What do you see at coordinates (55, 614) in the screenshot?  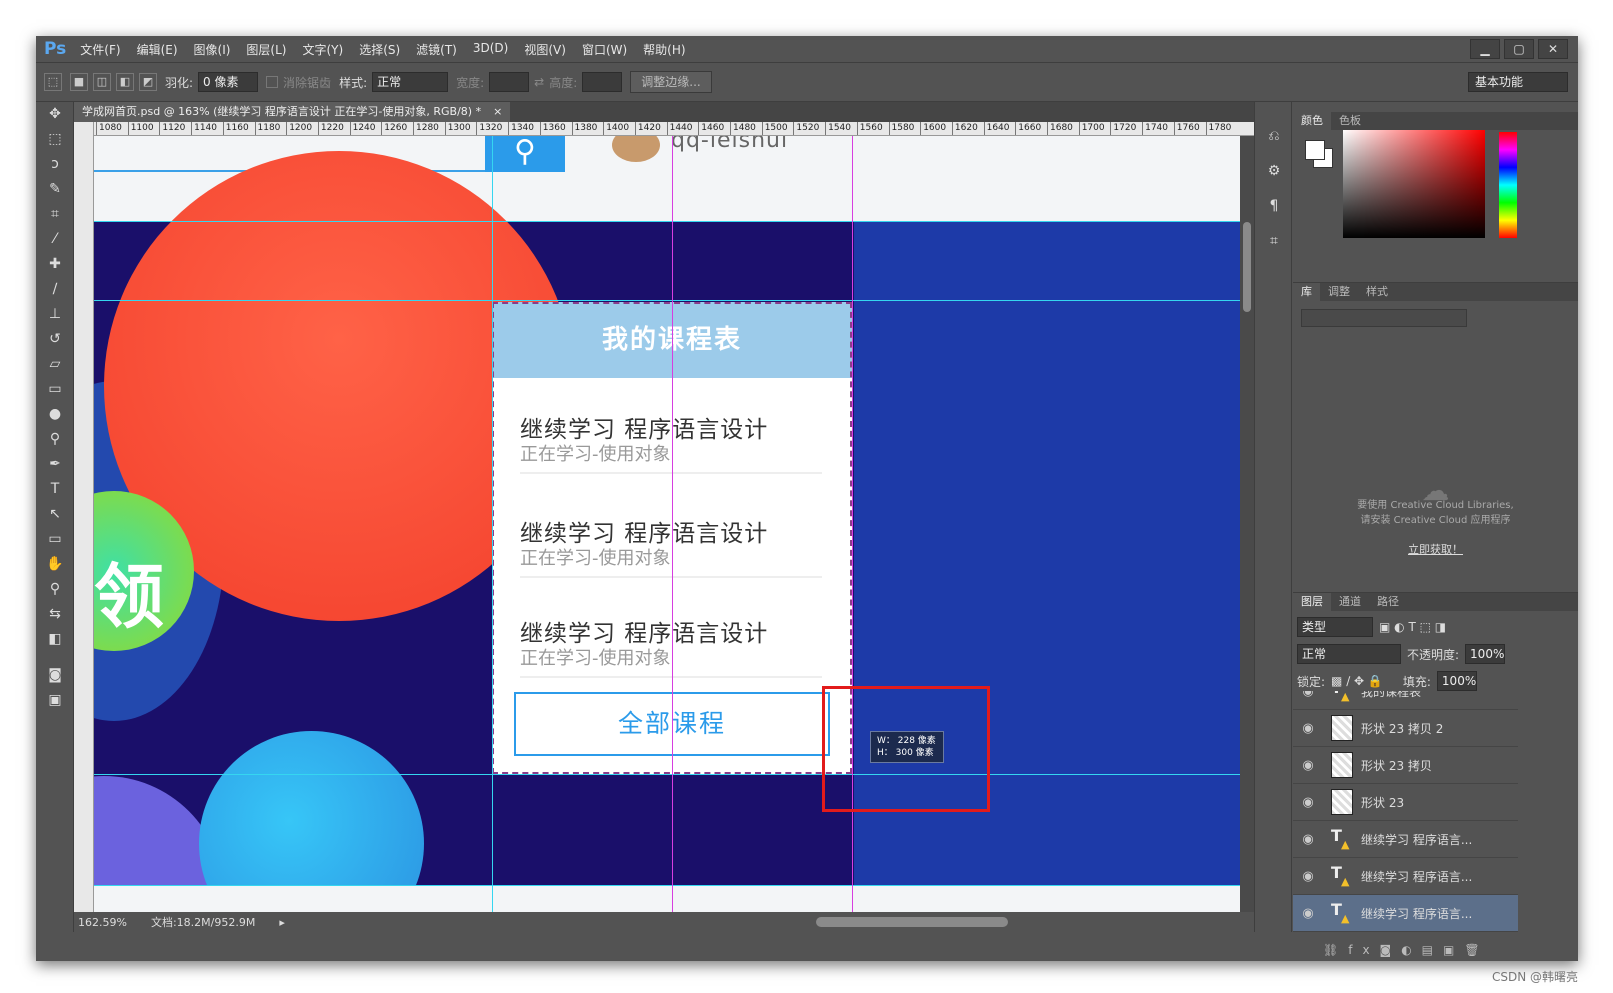 I see `swap-colors-icon: ⇆` at bounding box center [55, 614].